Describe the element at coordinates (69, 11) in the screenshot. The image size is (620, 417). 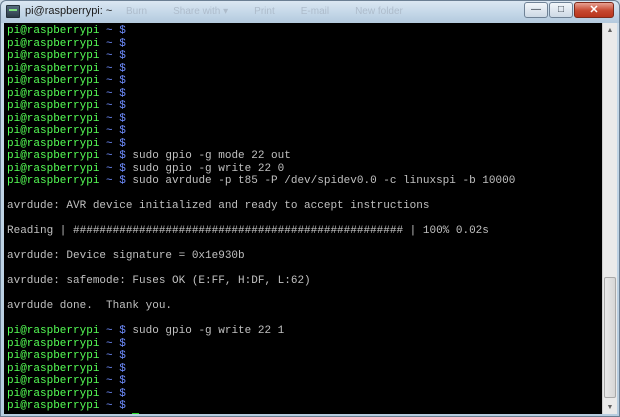
I see `window-title: pi@raspberrypi: ~` at that location.